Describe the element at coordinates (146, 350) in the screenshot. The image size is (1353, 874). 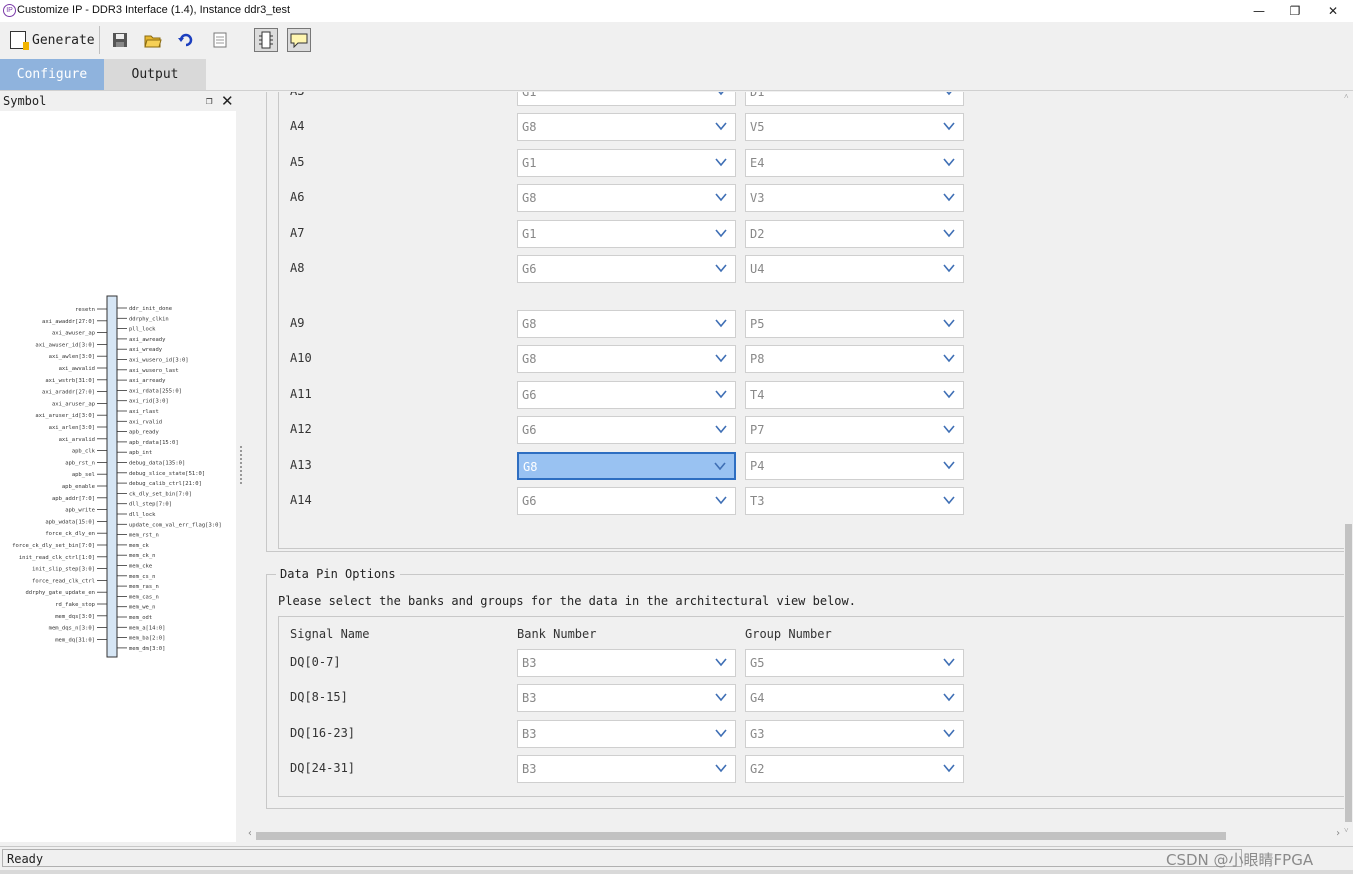
I see `pin-label: axi_wready` at that location.